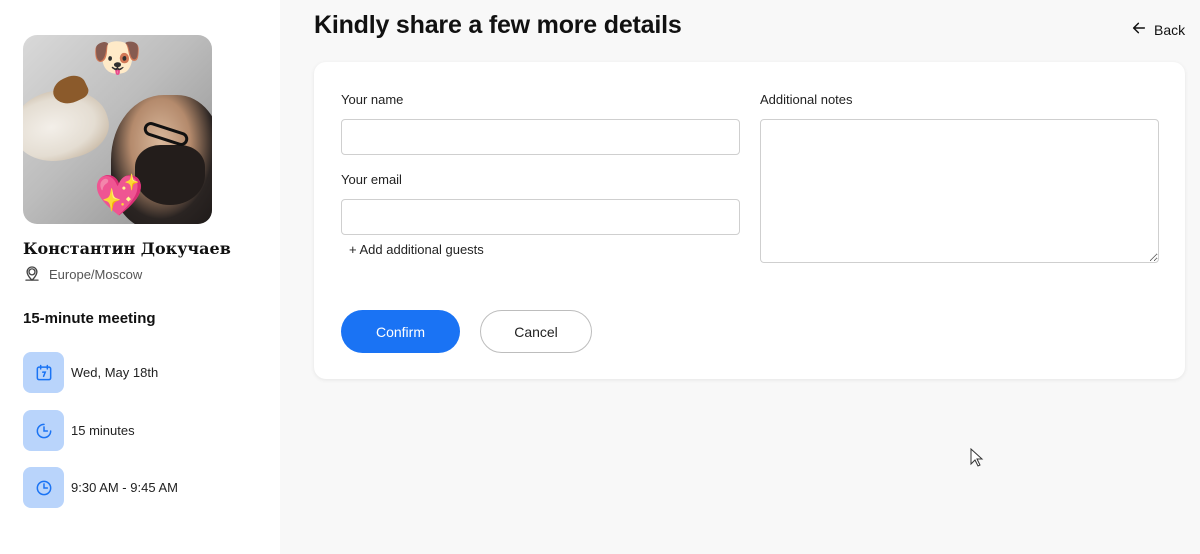  I want to click on back-button: Back, so click(1158, 29).